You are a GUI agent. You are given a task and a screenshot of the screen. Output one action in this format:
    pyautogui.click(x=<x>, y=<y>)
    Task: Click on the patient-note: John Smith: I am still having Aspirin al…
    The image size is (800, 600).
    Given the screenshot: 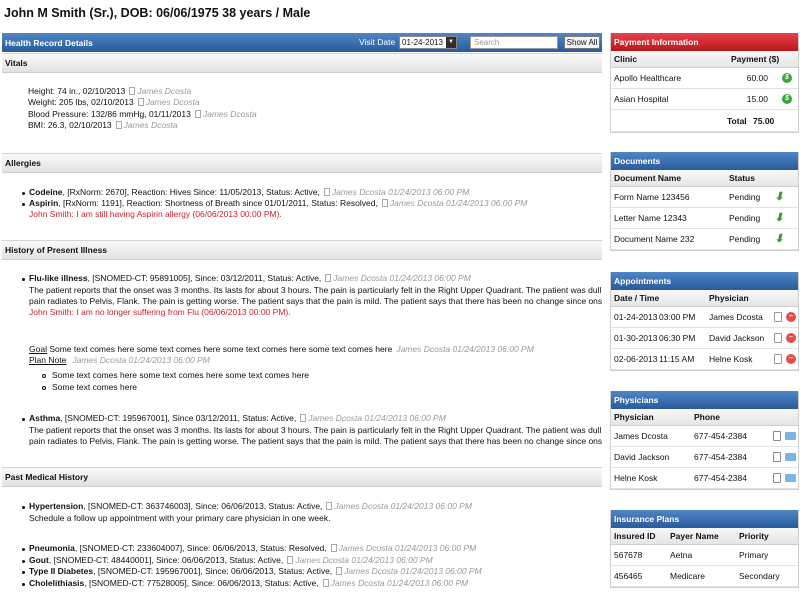 What is the action you would take?
    pyautogui.click(x=155, y=214)
    